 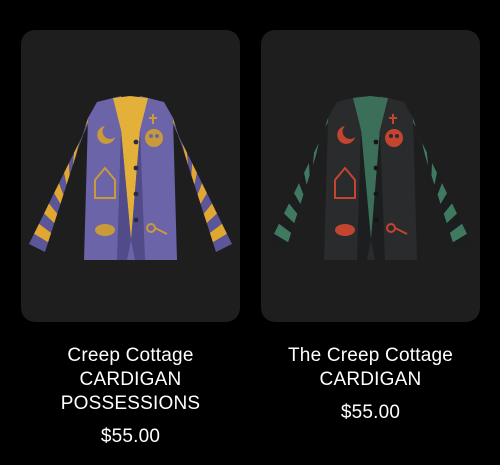 I want to click on black-green-cardigan-image, so click(x=370, y=178).